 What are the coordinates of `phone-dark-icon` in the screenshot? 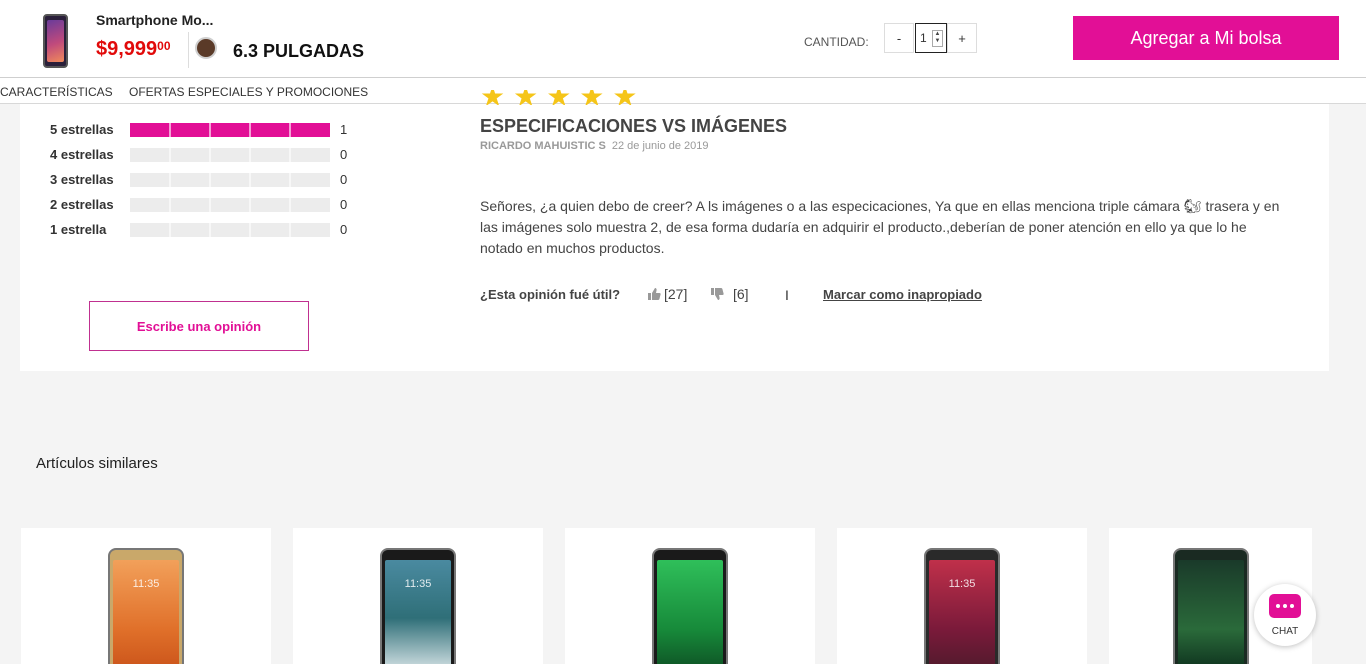 It's located at (690, 606).